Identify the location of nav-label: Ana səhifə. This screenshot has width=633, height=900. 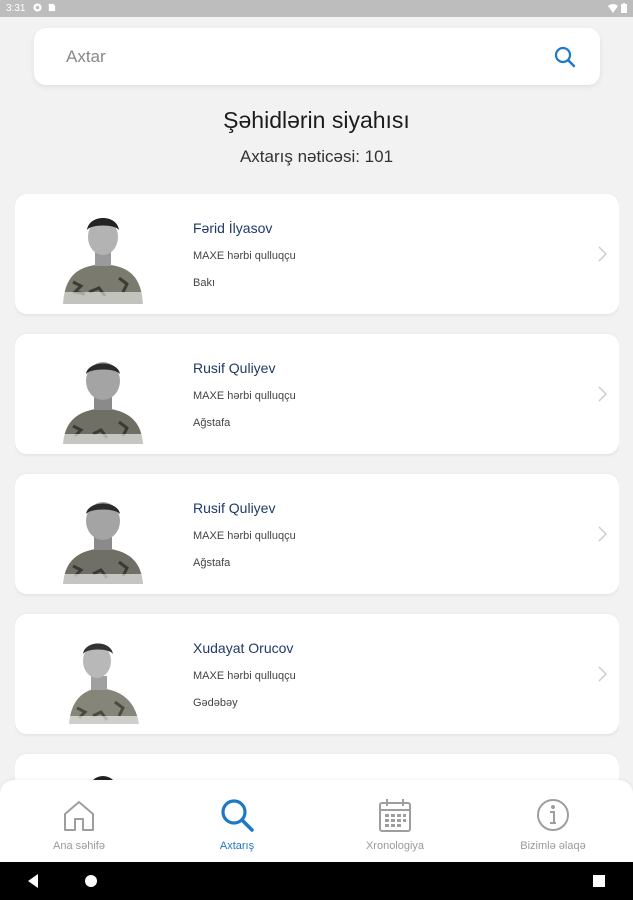
(79, 846).